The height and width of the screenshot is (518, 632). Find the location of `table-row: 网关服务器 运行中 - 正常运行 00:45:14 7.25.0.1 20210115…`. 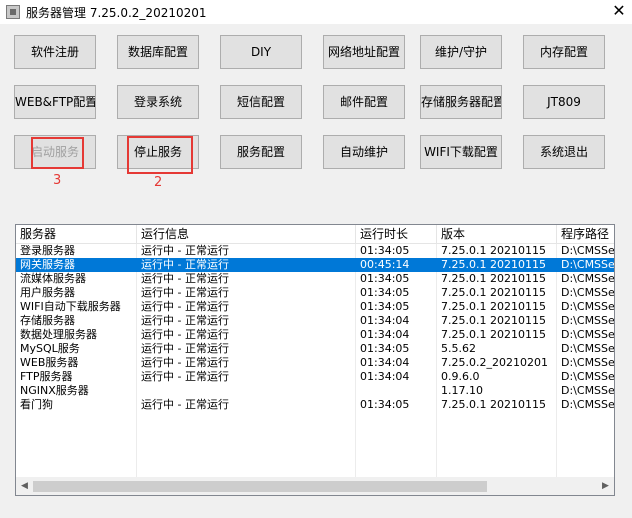

table-row: 网关服务器 运行中 - 正常运行 00:45:14 7.25.0.1 20210115… is located at coordinates (315, 265).